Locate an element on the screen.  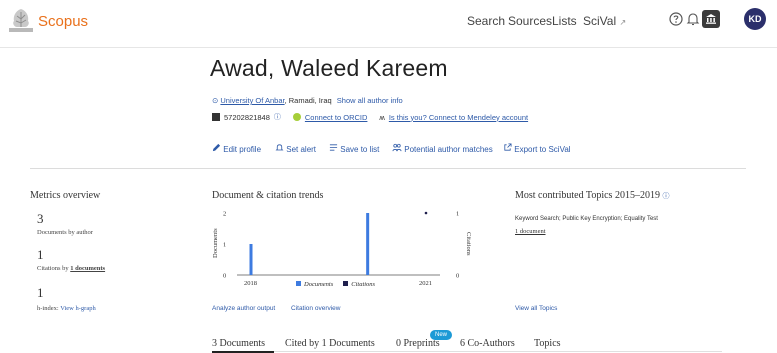
section-divider is located at coordinates (388, 168).